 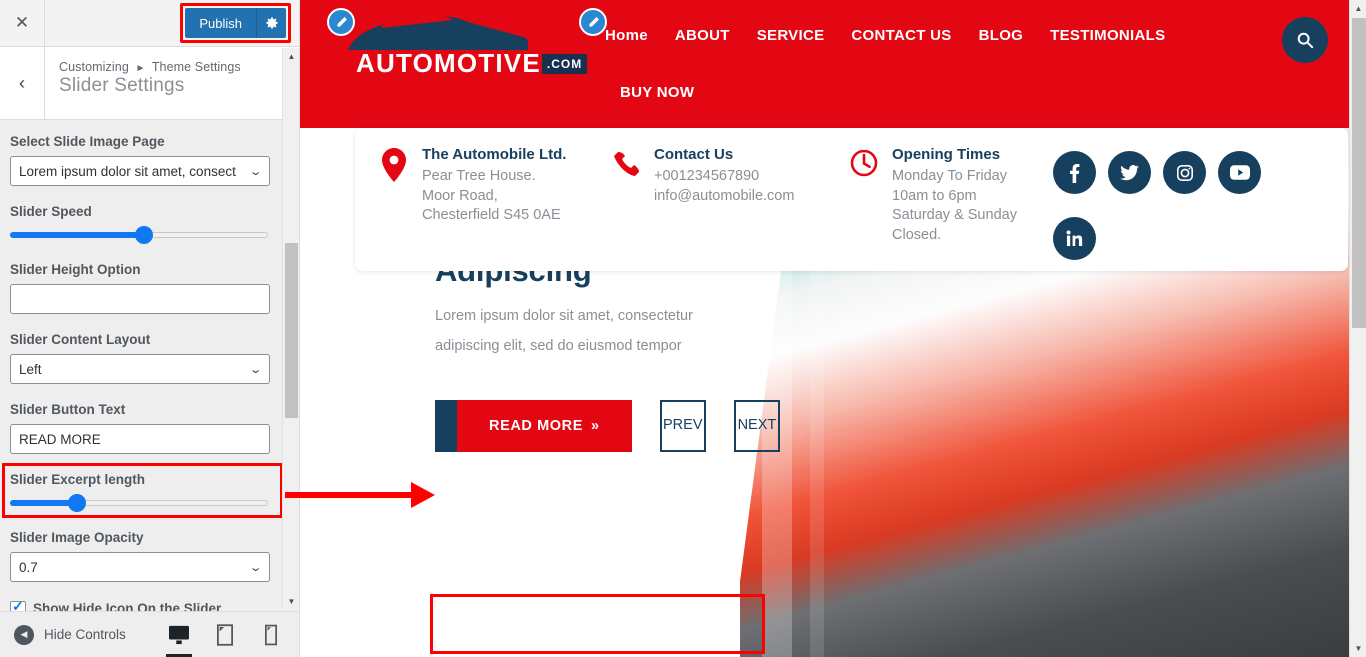 I want to click on breadcrumb-section: Theme Settings, so click(x=196, y=67).